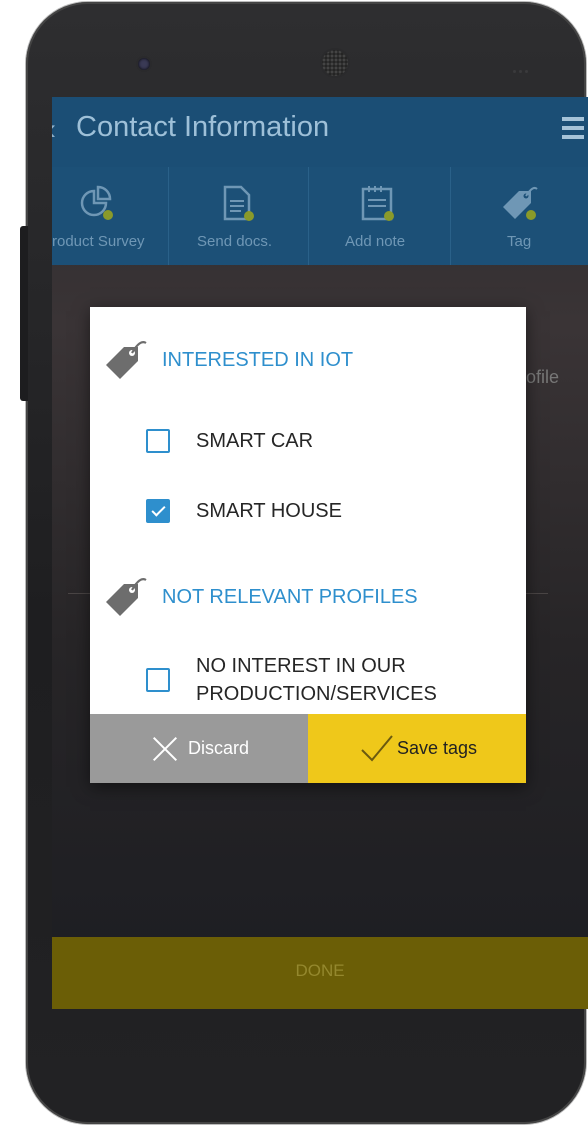 The image size is (588, 1128). What do you see at coordinates (522, 66) in the screenshot?
I see `proximity-sensor` at bounding box center [522, 66].